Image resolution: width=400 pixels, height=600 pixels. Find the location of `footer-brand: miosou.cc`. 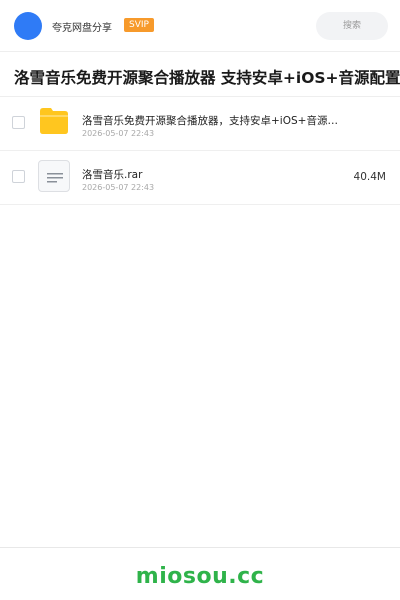

footer-brand: miosou.cc is located at coordinates (200, 576).